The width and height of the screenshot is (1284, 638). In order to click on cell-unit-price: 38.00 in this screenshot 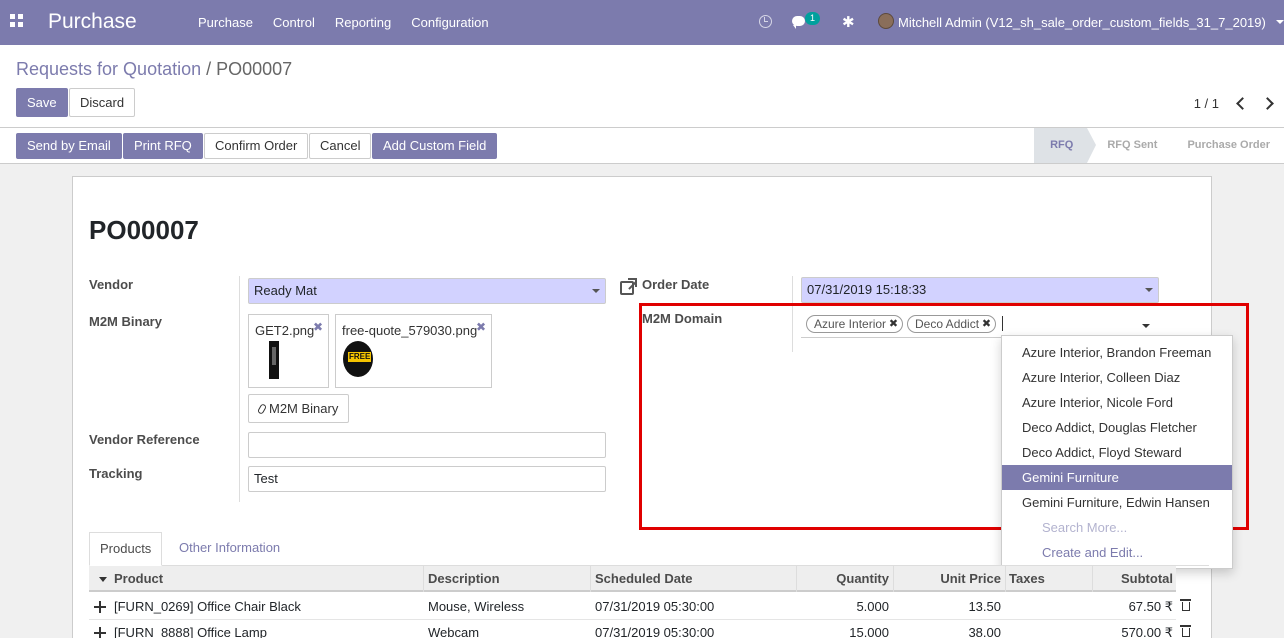, I will do `click(984, 631)`.